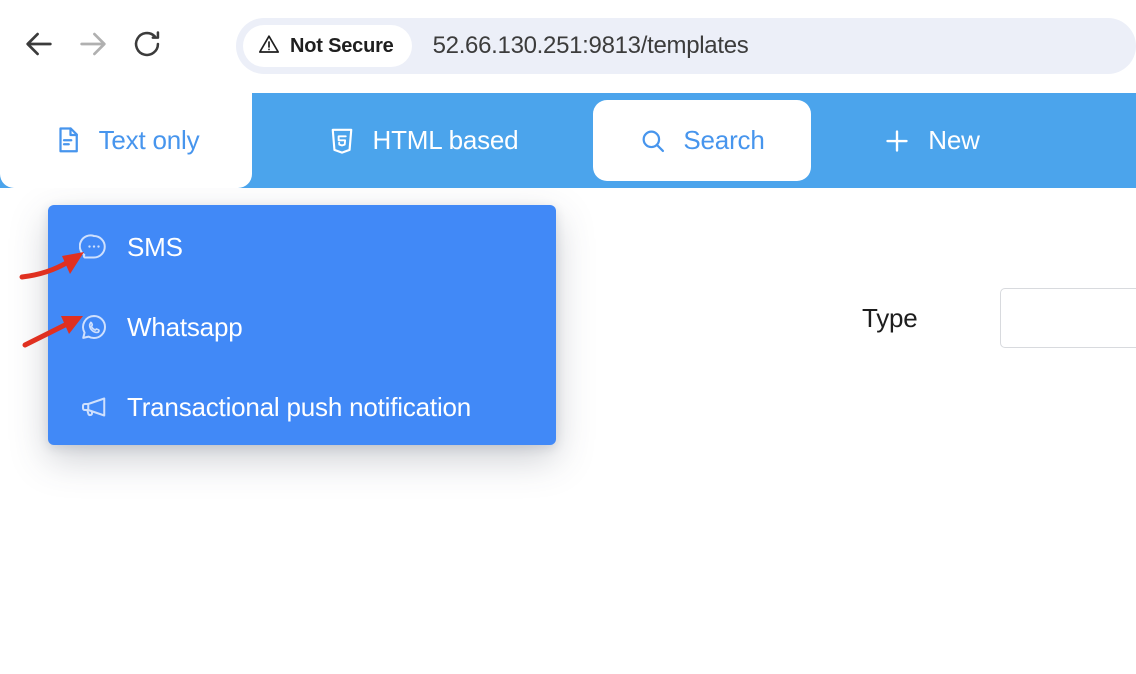 Image resolution: width=1136 pixels, height=674 pixels. Describe the element at coordinates (653, 141) in the screenshot. I see `search-icon` at that location.